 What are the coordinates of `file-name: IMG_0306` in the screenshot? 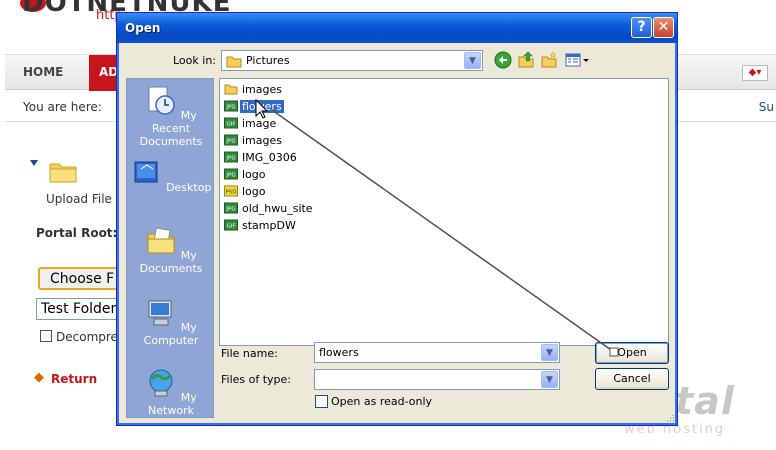 It's located at (269, 157).